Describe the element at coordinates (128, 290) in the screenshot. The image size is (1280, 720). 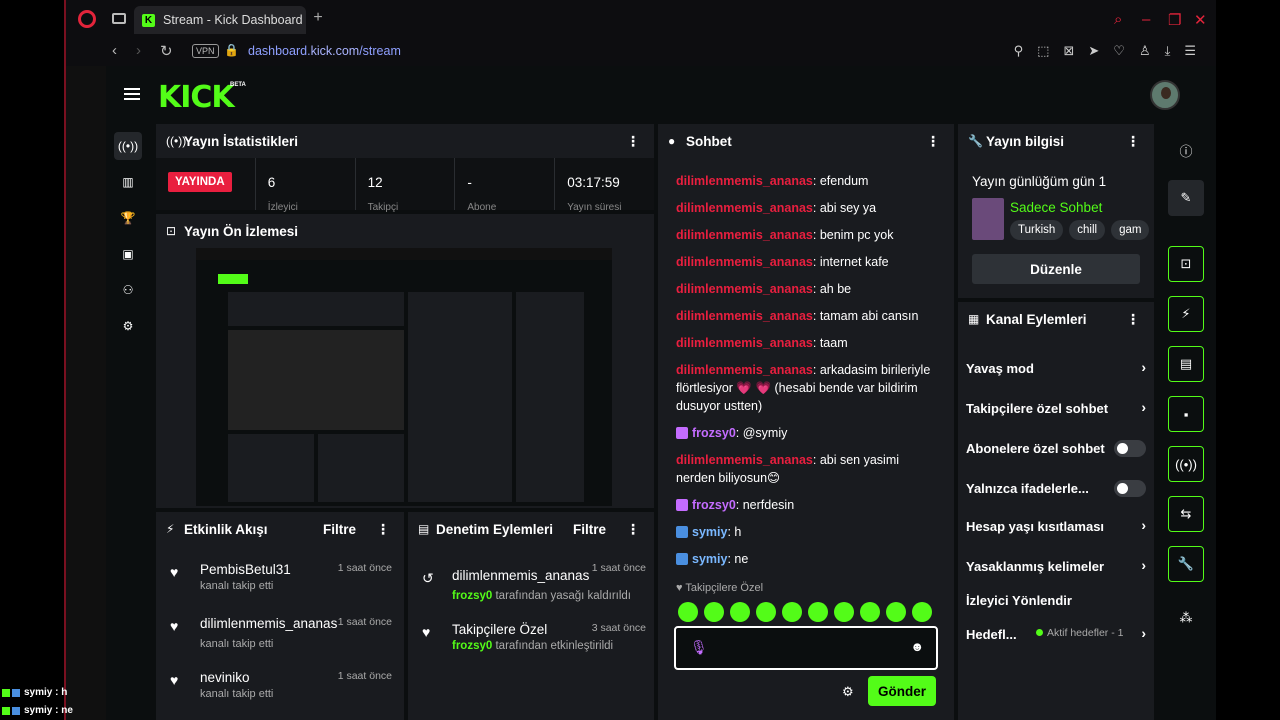
I see `nav-community-icon: ⚇` at that location.